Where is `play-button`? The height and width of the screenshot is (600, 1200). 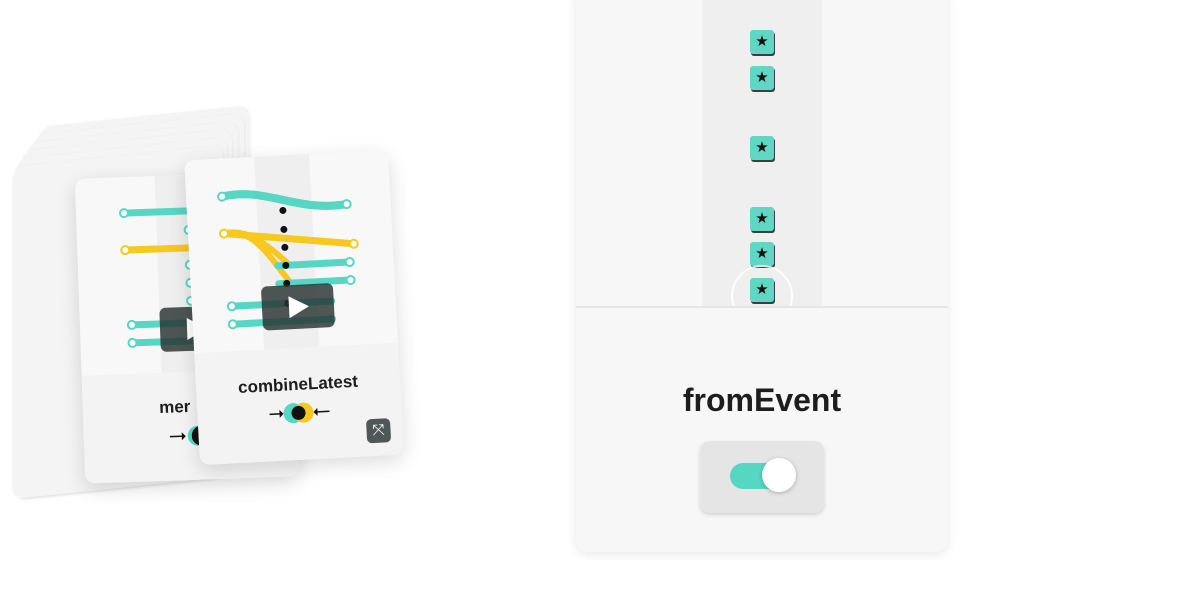 play-button is located at coordinates (298, 306).